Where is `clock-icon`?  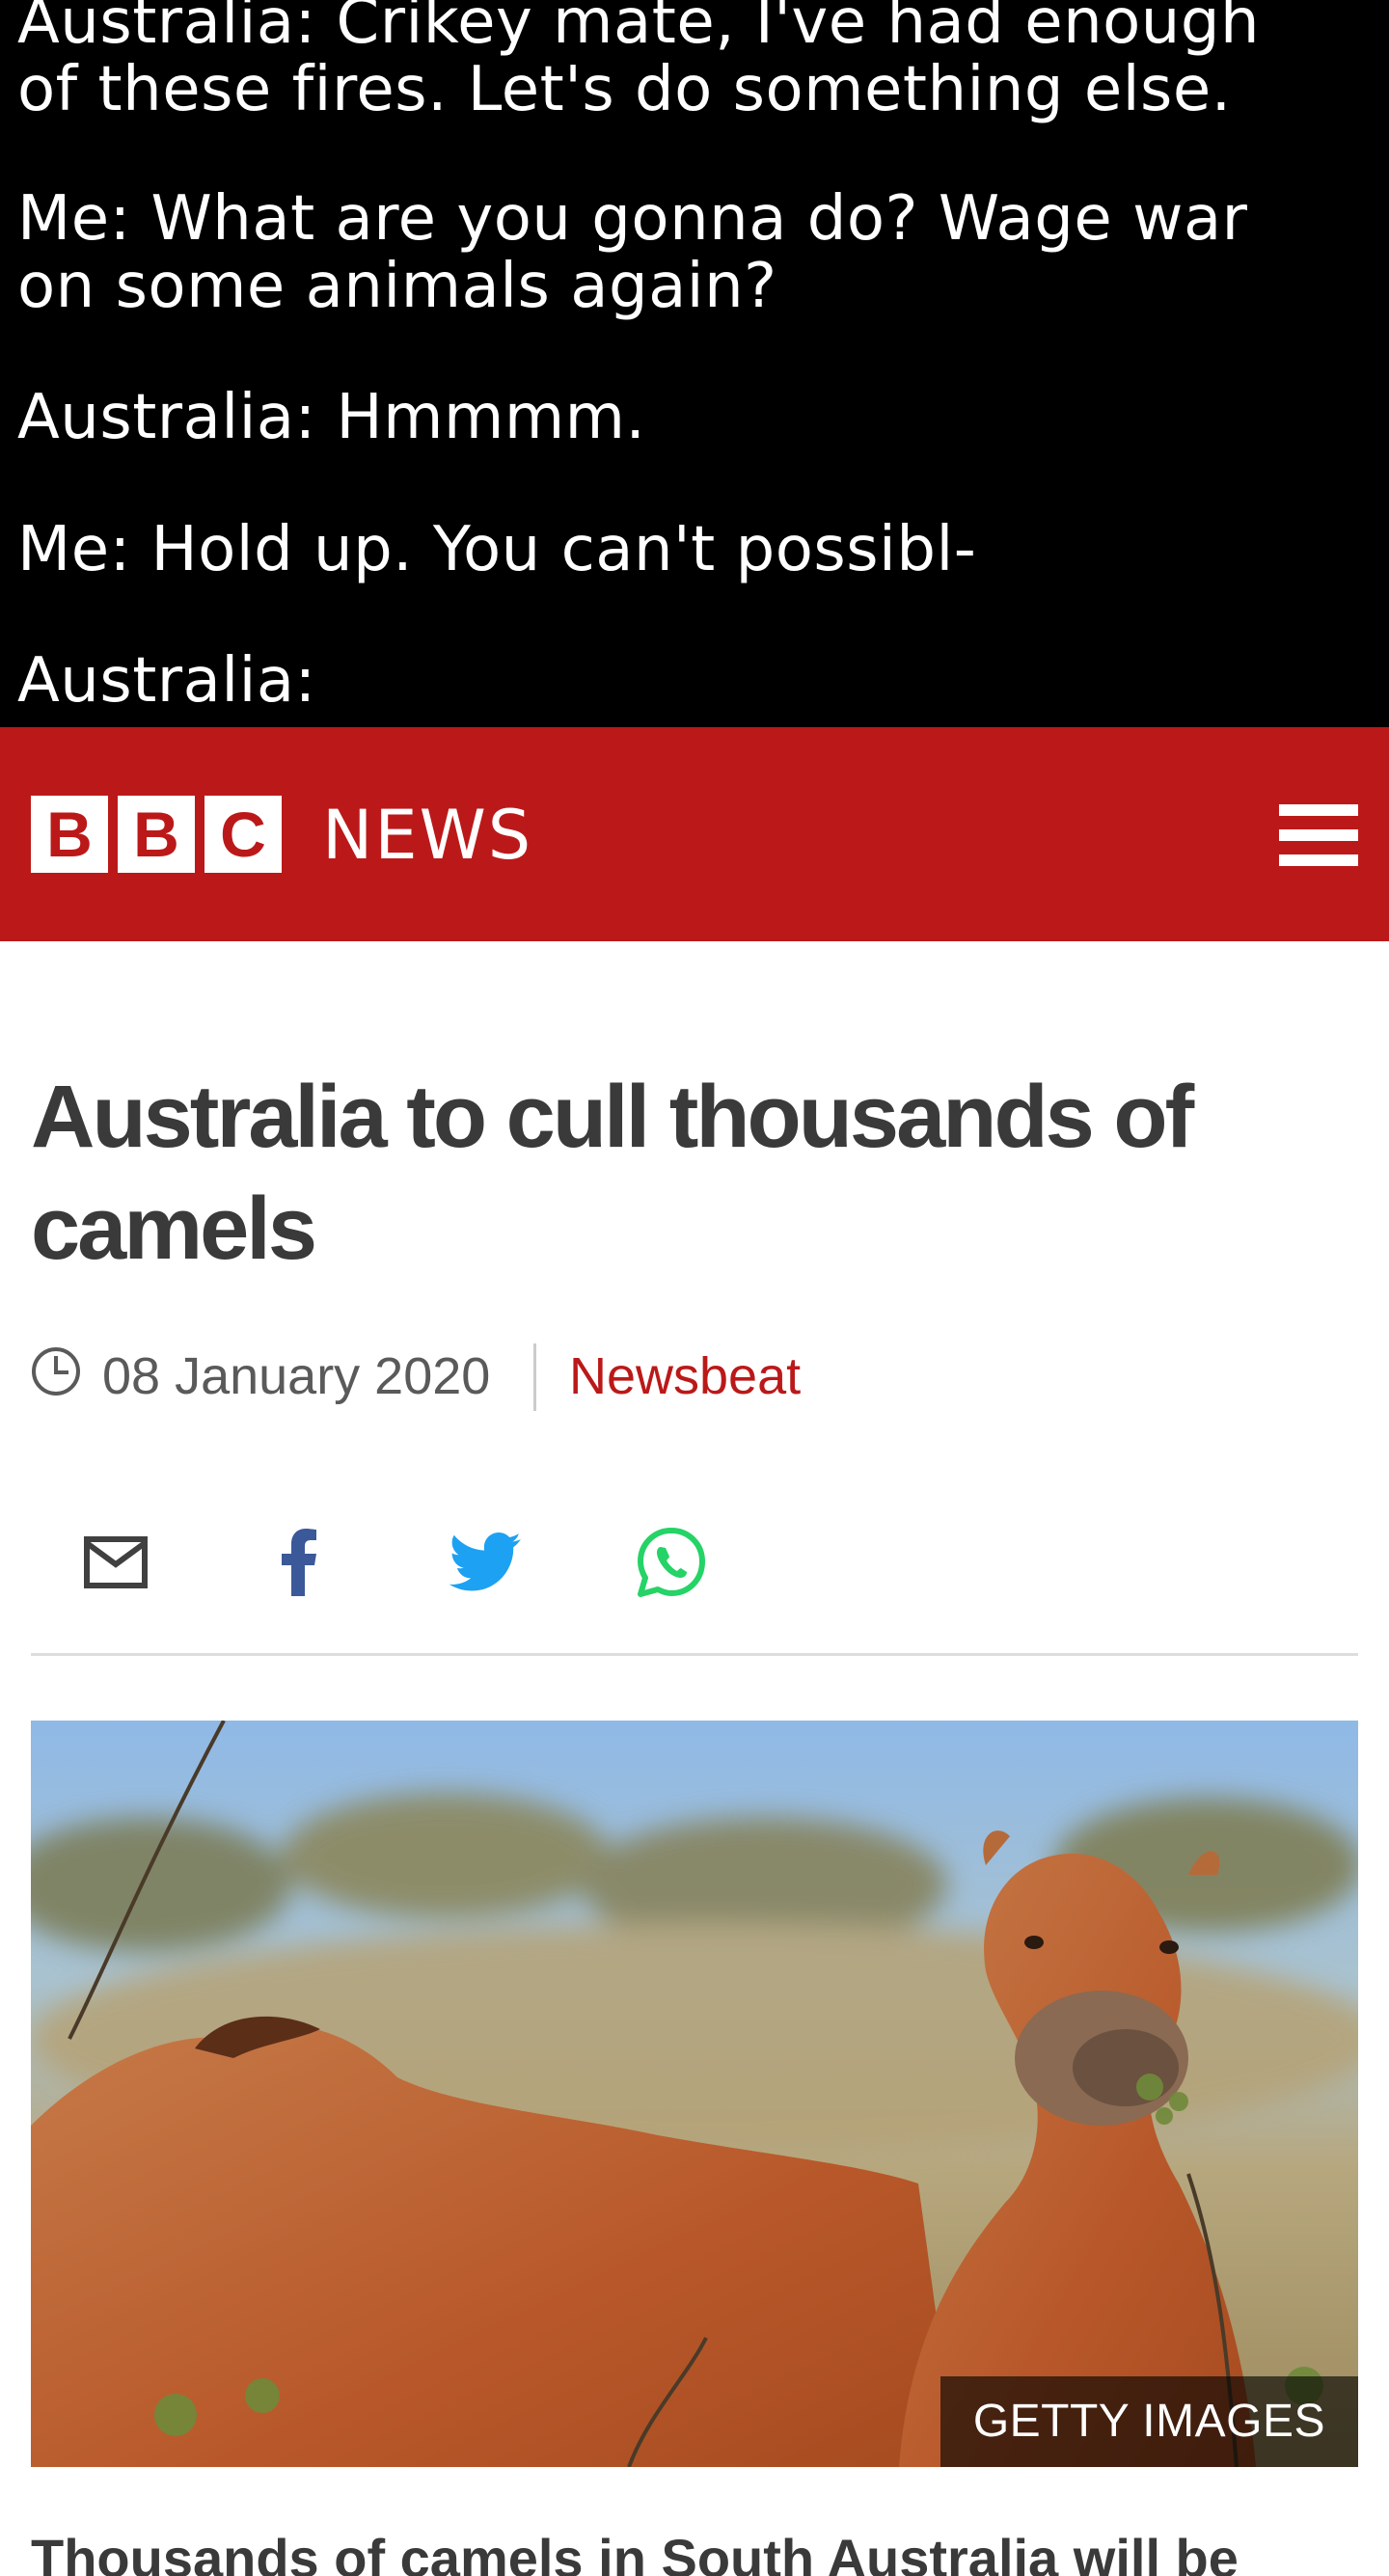
clock-icon is located at coordinates (56, 1371).